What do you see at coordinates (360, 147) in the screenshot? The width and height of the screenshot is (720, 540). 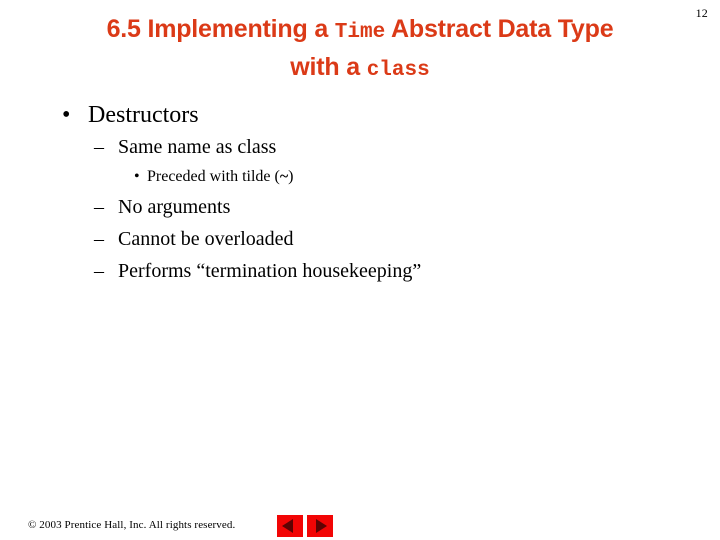 I see `outline-item-same-name-as-class: – Same name as class` at bounding box center [360, 147].